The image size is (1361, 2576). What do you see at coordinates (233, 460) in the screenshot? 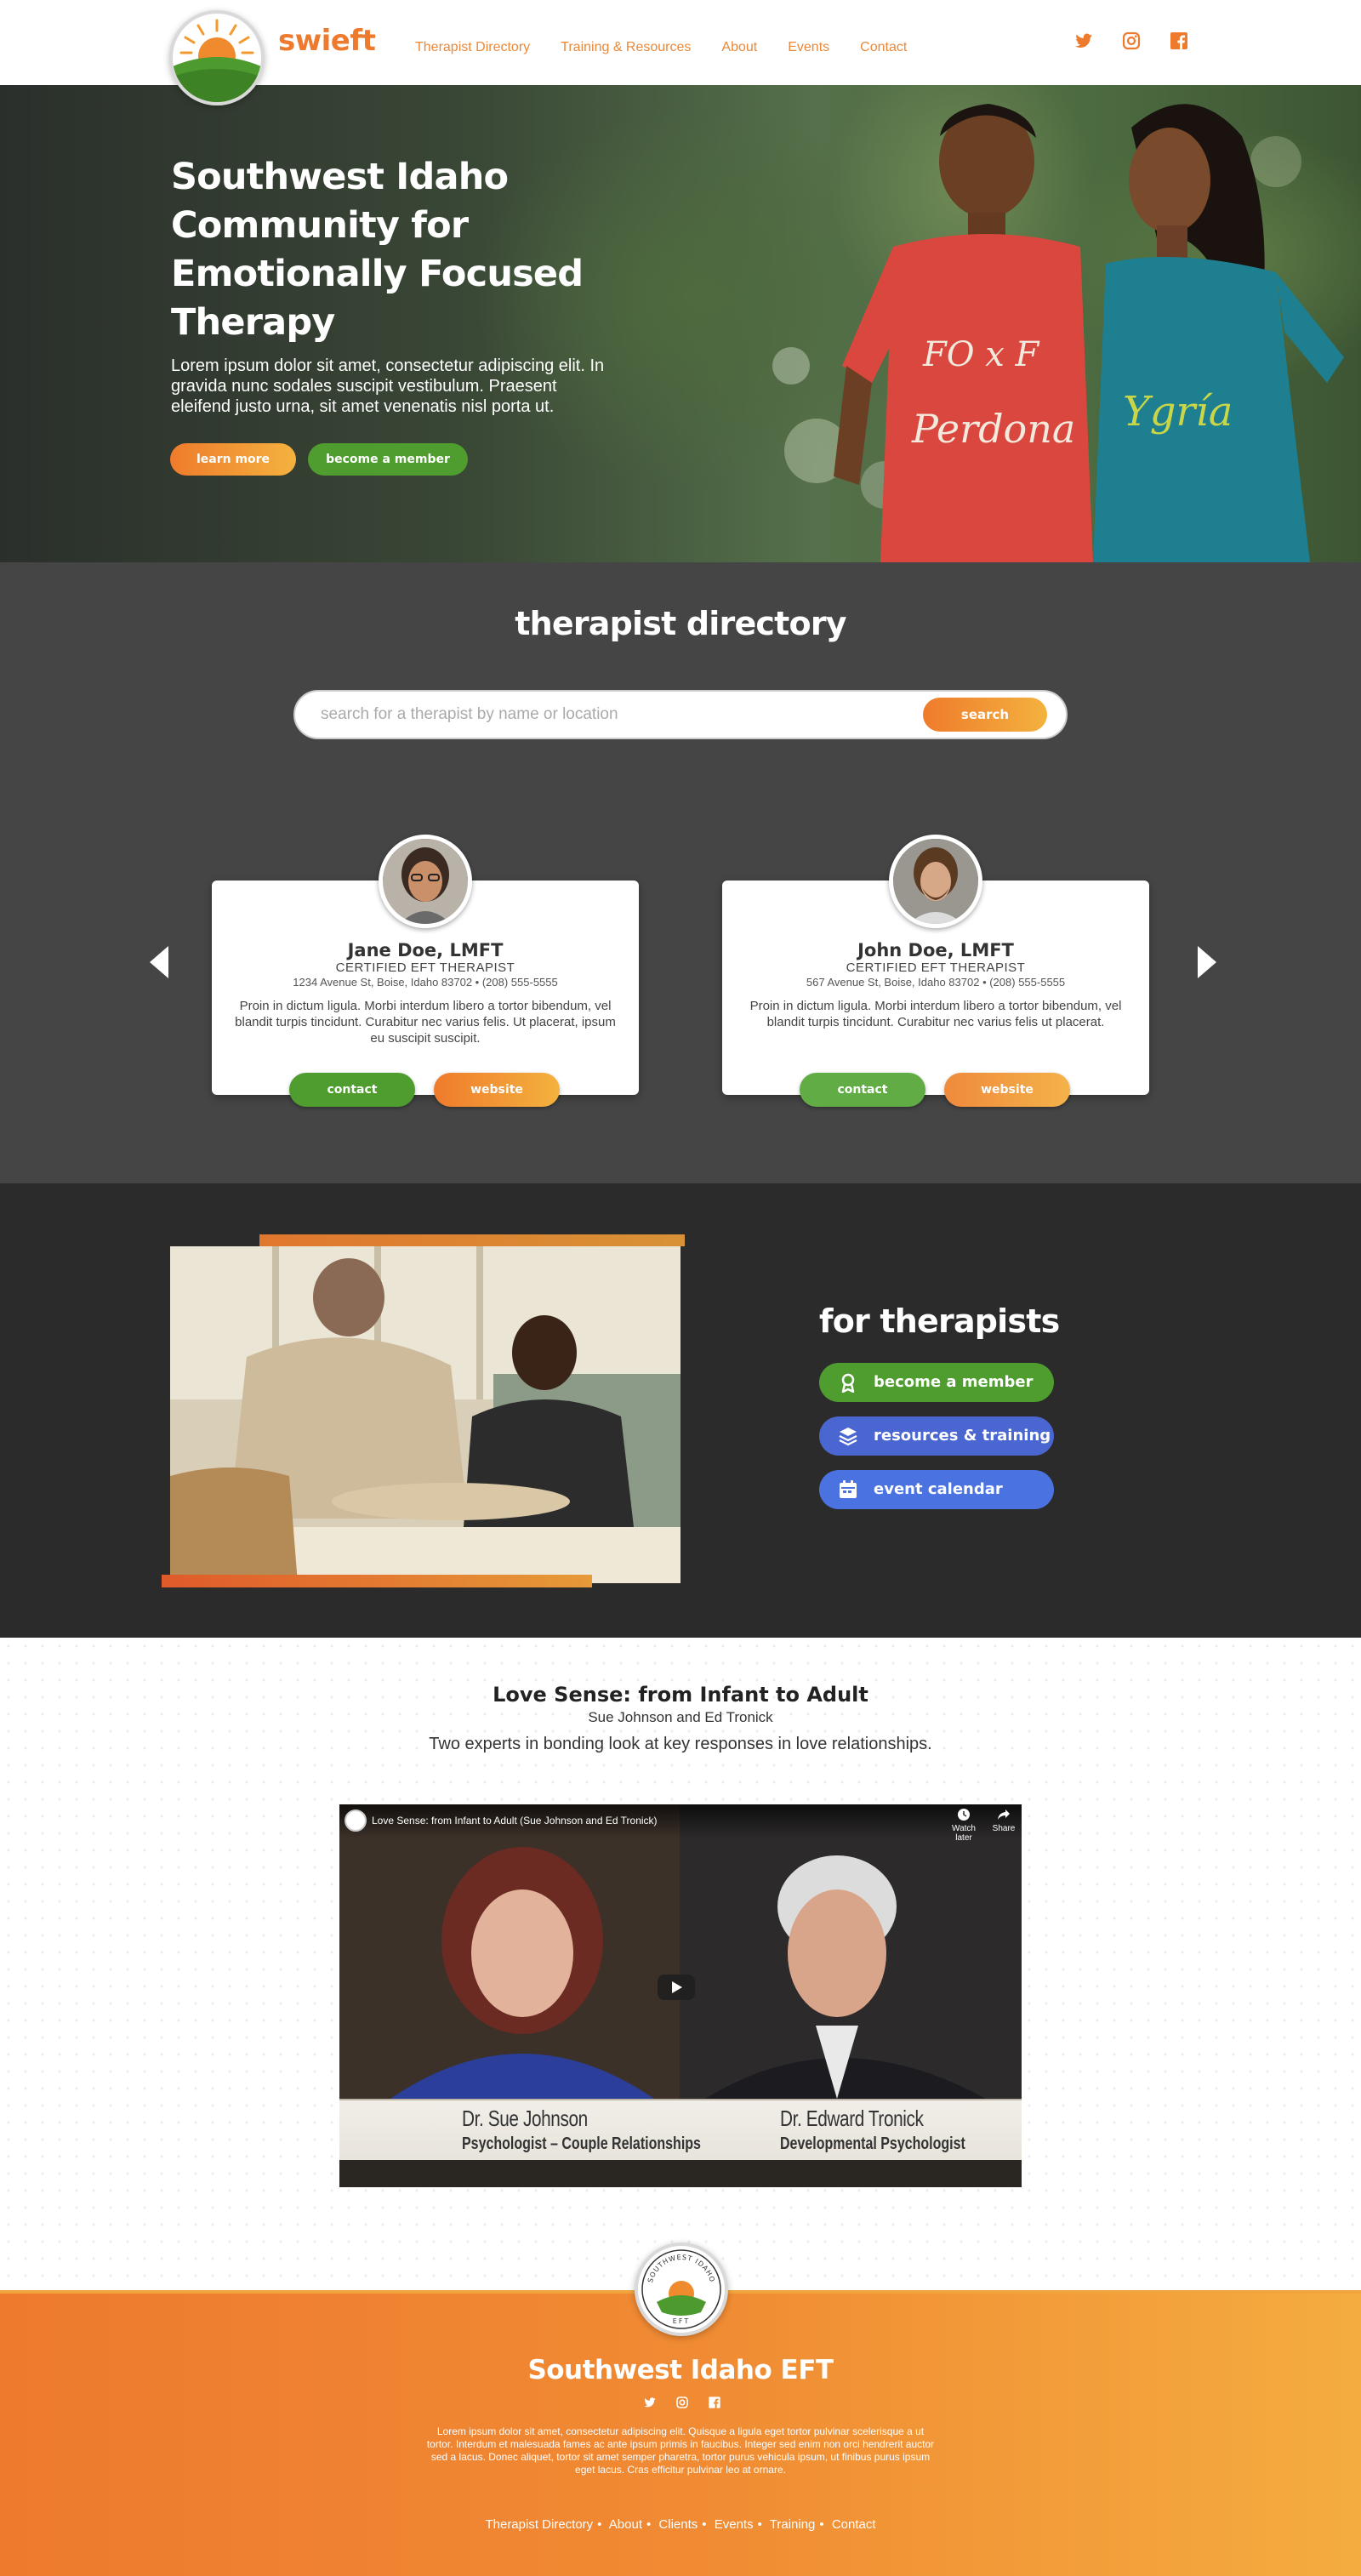
I see `learn-more-button: learn more` at bounding box center [233, 460].